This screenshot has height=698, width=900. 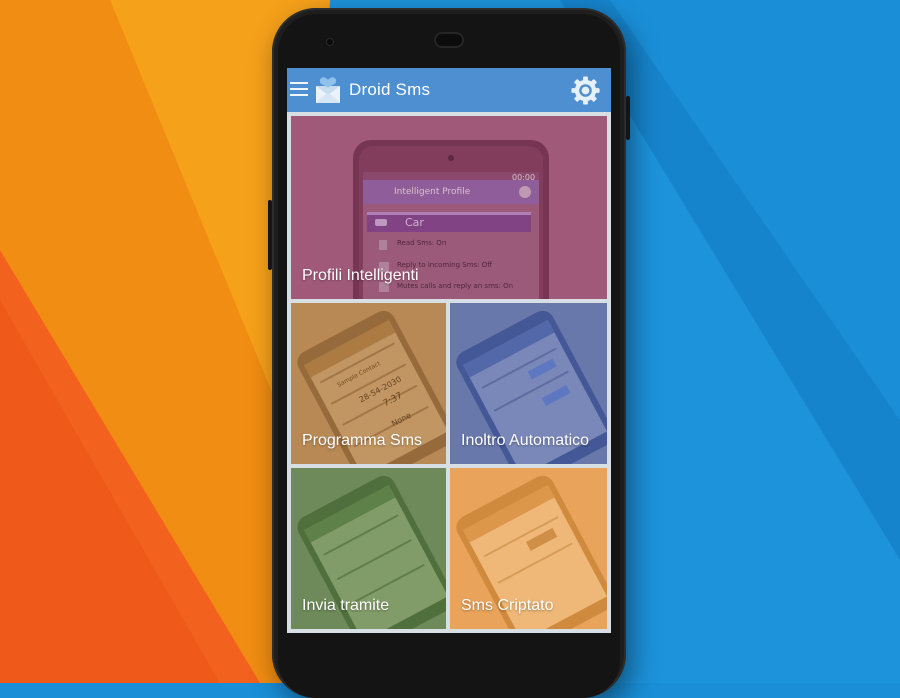 What do you see at coordinates (330, 42) in the screenshot?
I see `front-camera` at bounding box center [330, 42].